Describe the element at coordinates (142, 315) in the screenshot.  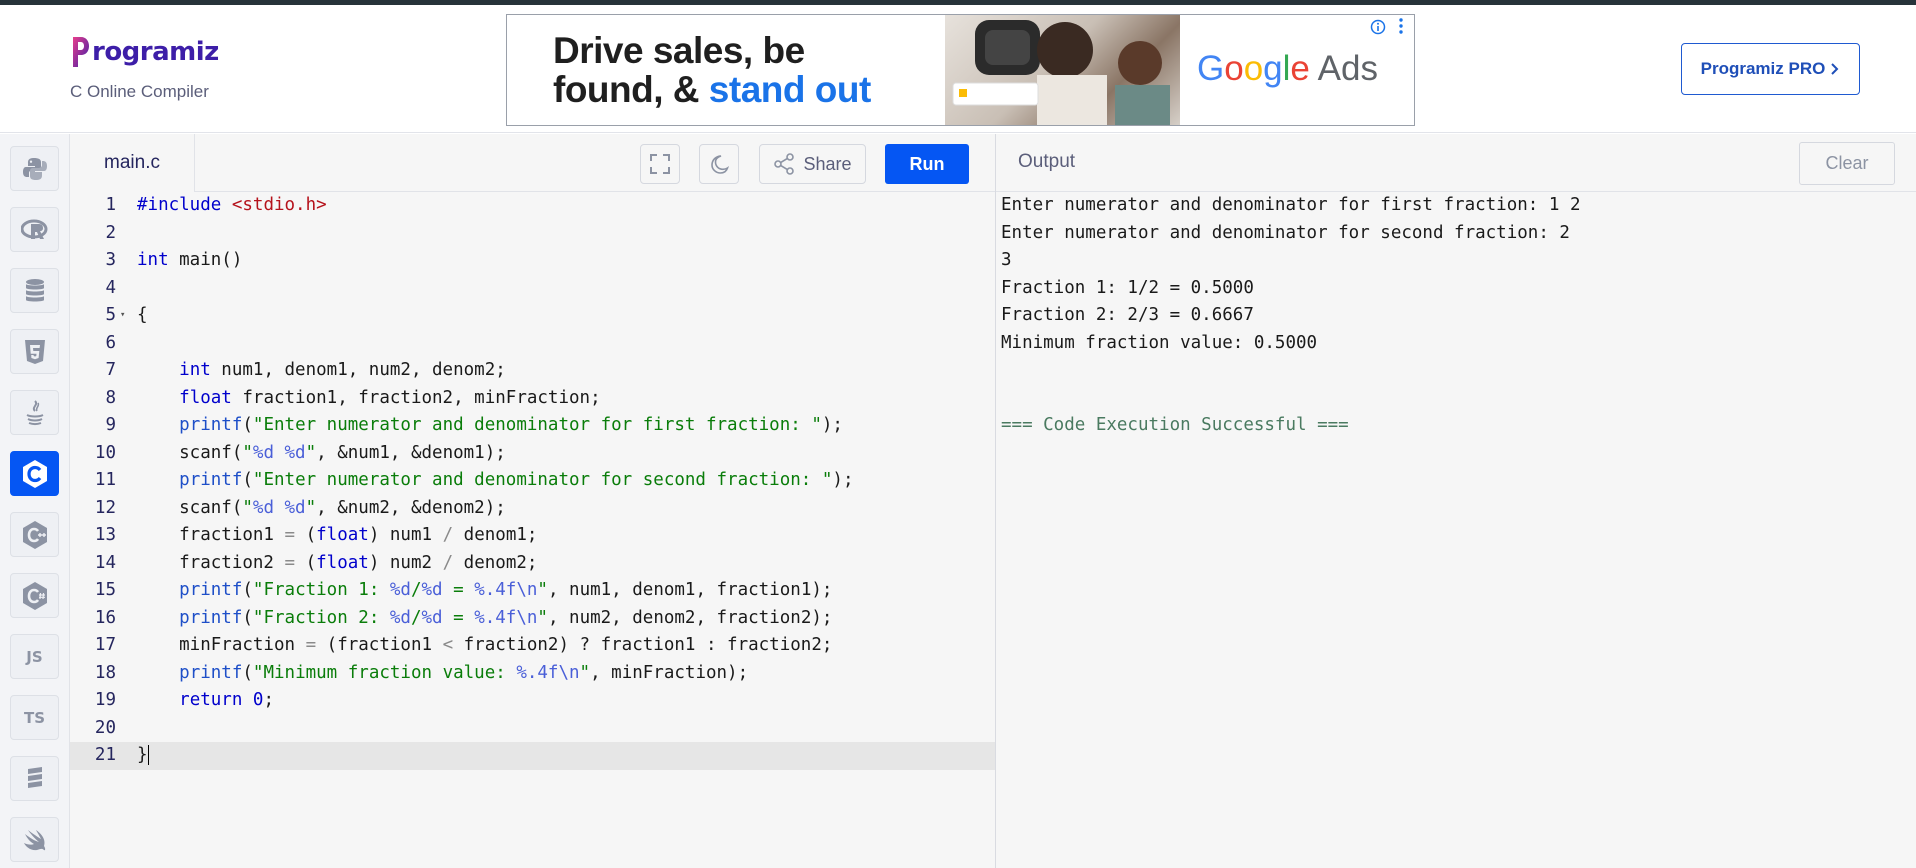
I see `code-text: {` at that location.